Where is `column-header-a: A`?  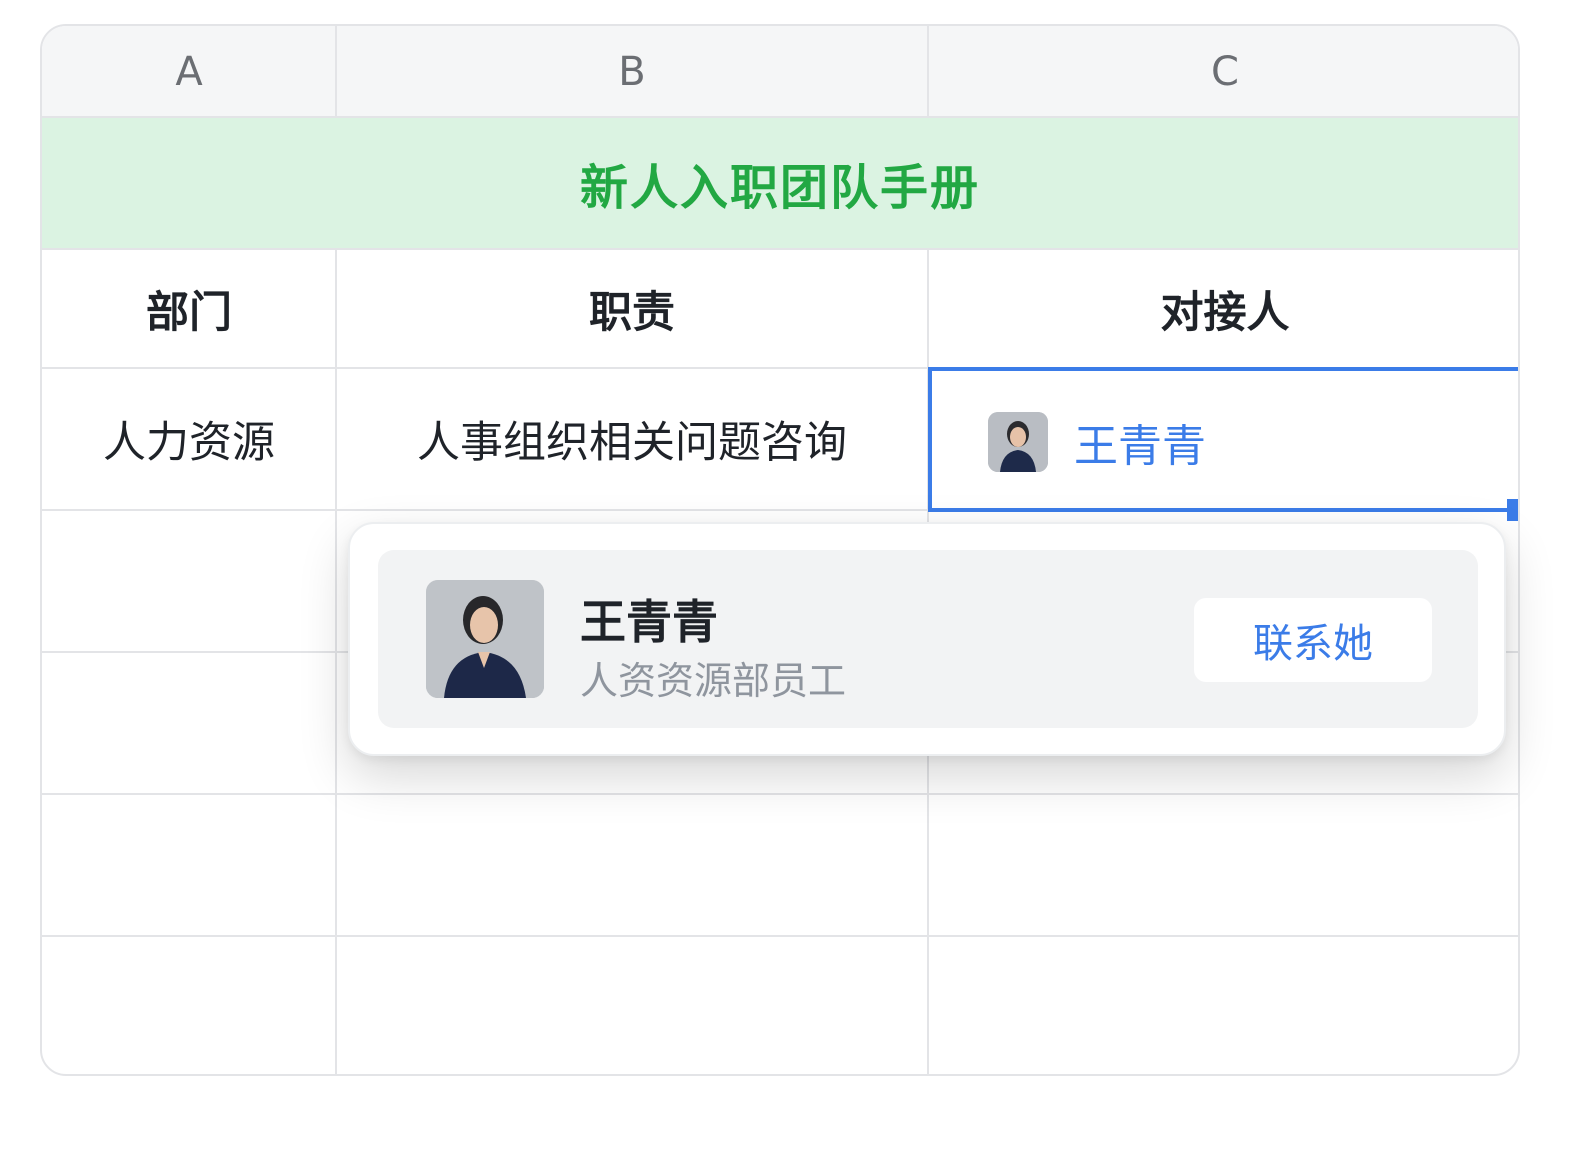 column-header-a: A is located at coordinates (189, 72).